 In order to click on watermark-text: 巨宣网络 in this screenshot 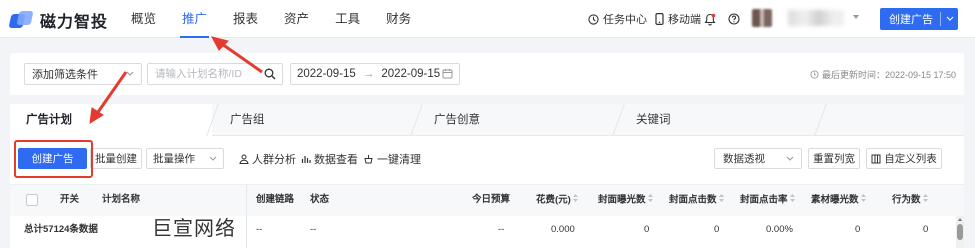, I will do `click(194, 228)`.